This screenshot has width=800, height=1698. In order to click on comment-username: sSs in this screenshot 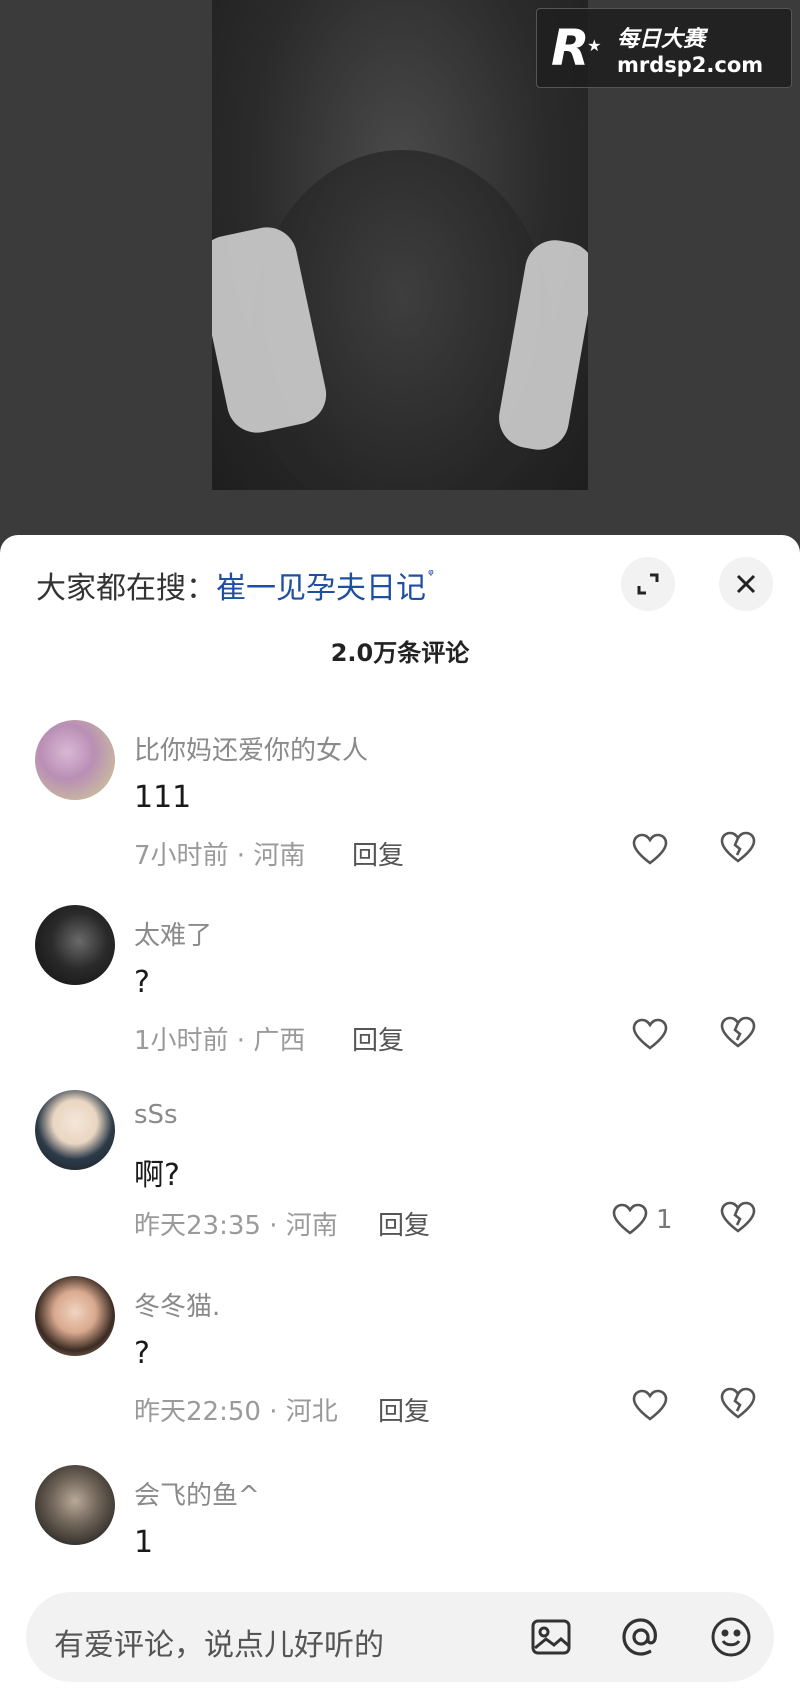, I will do `click(156, 1115)`.